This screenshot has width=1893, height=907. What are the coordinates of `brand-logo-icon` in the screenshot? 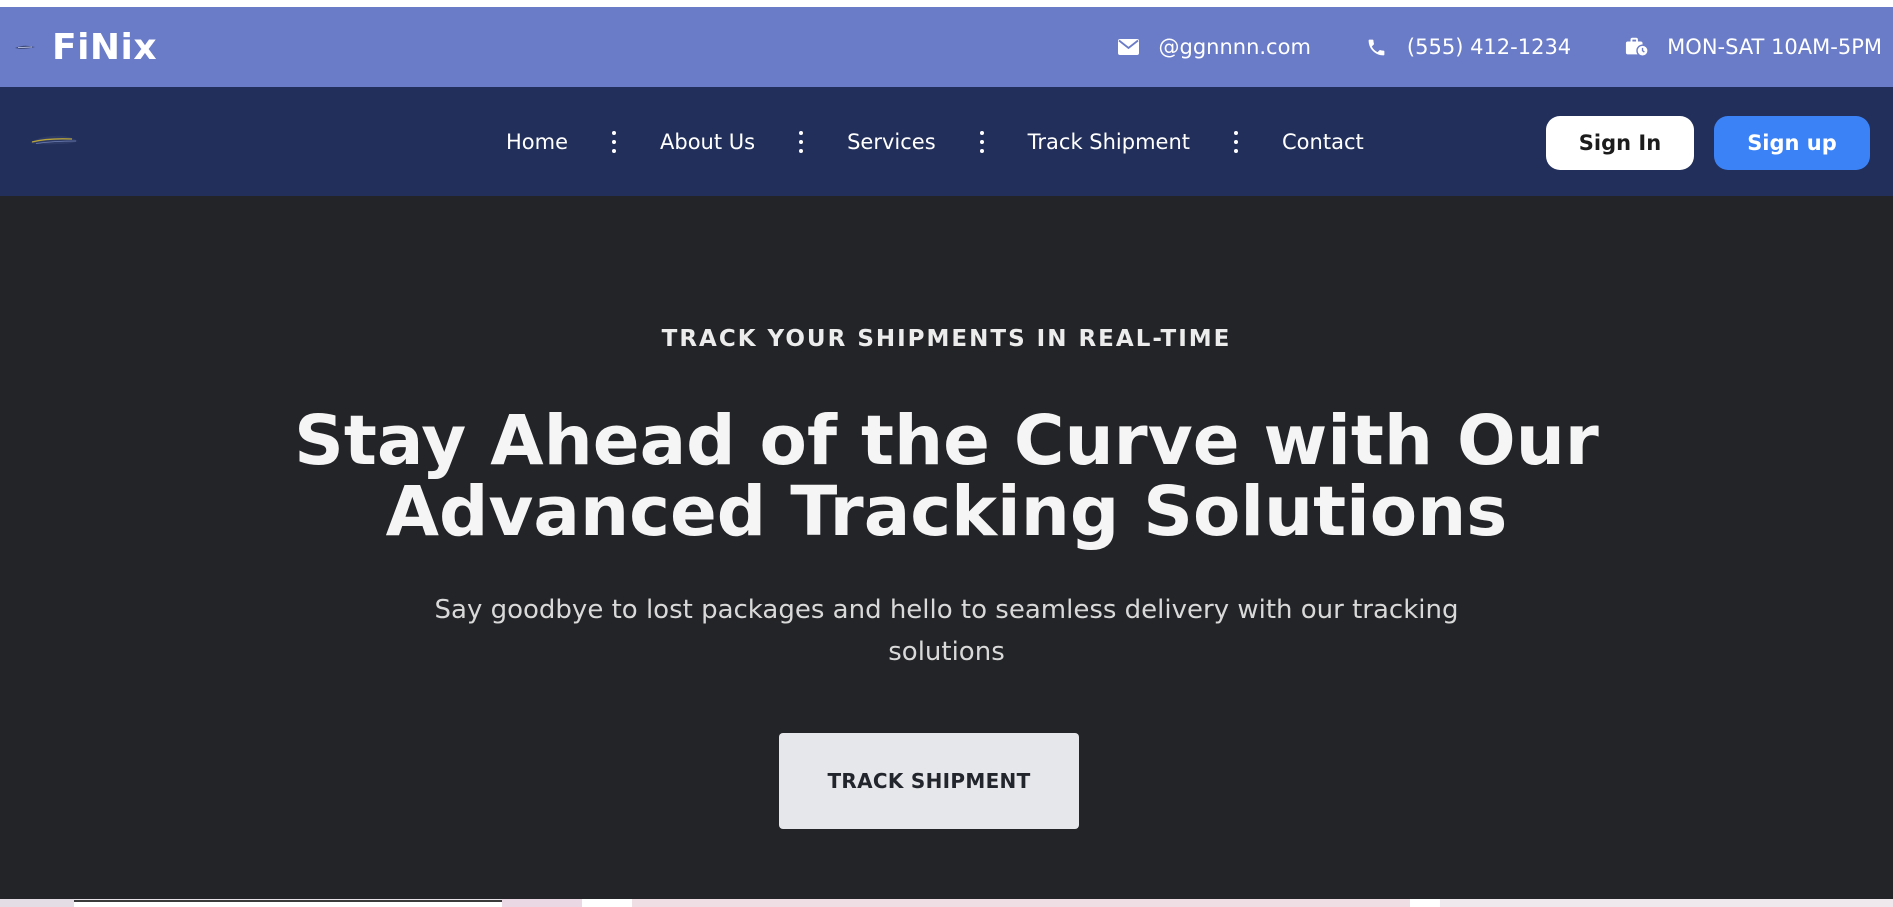 It's located at (25, 47).